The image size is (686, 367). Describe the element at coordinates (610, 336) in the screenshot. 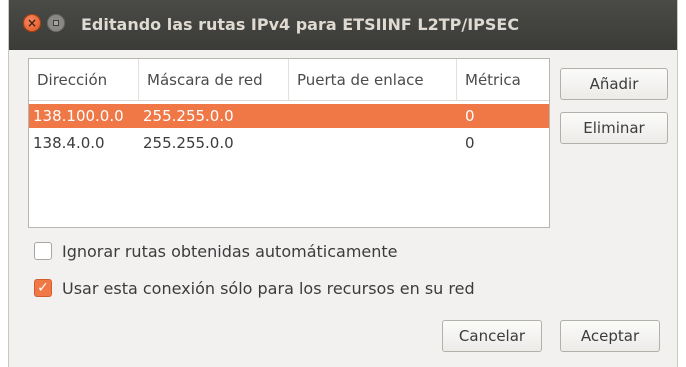

I see `accept-button: Aceptar` at that location.